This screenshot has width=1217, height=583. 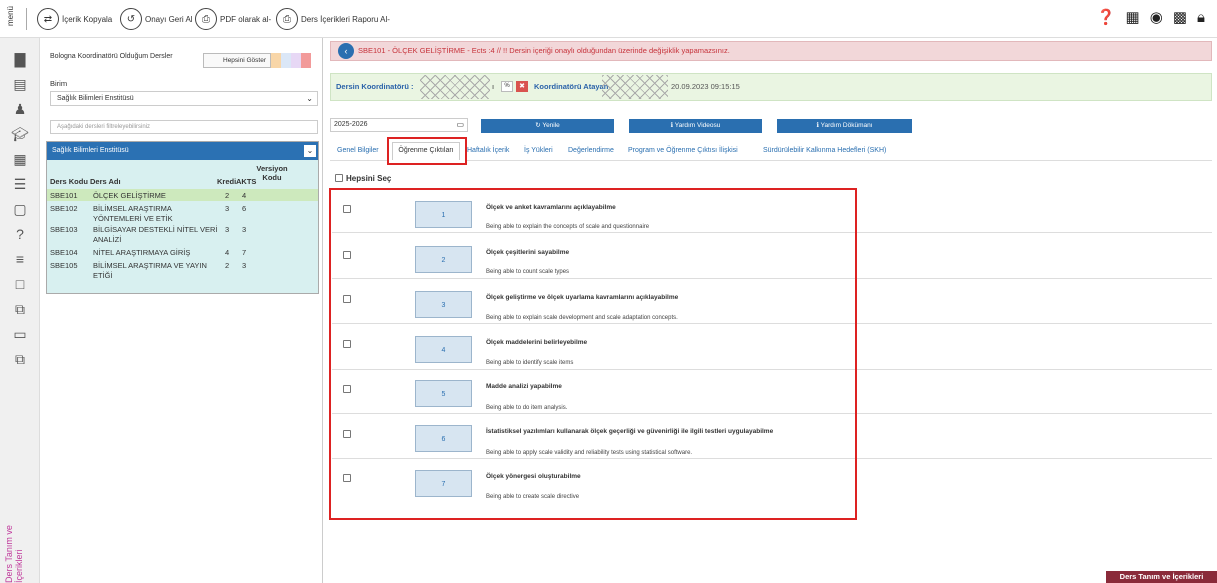 What do you see at coordinates (155, 234) in the screenshot?
I see `course-name: BİLGİSAYAR DESTEKLİ NİTEL VERİ ANALİZİ` at bounding box center [155, 234].